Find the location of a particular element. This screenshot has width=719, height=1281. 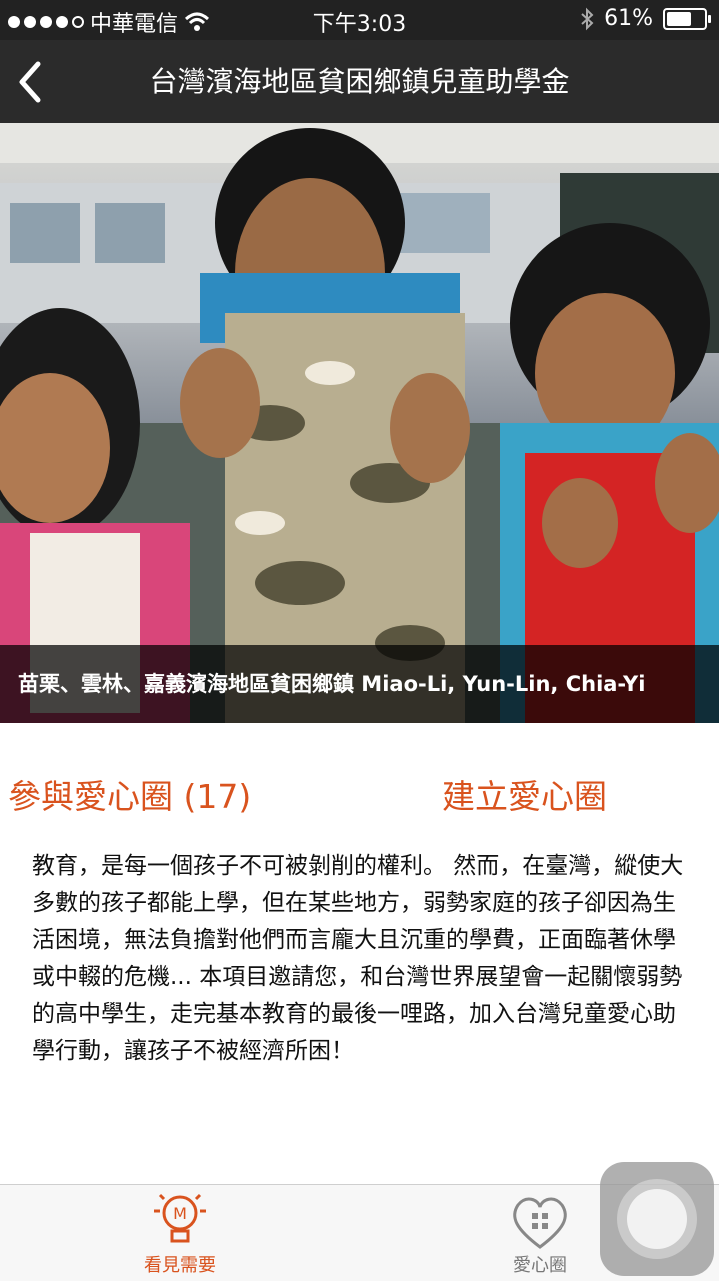

page-title: 台灣濱海地區貧困鄉鎮兒童助學金 is located at coordinates (359, 81).